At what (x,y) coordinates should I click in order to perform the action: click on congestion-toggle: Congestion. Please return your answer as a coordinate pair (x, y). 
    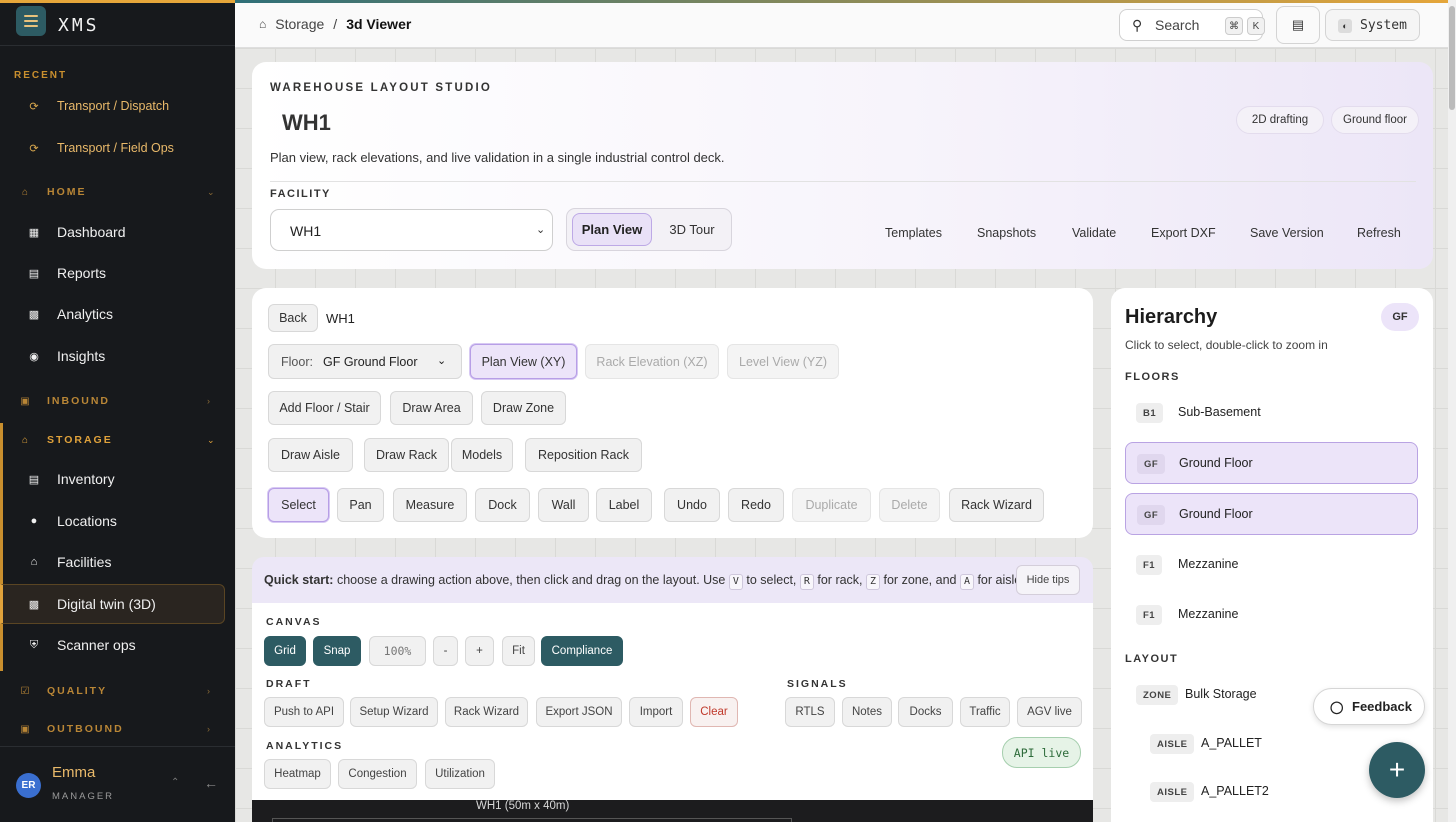
    Looking at the image, I should click on (377, 774).